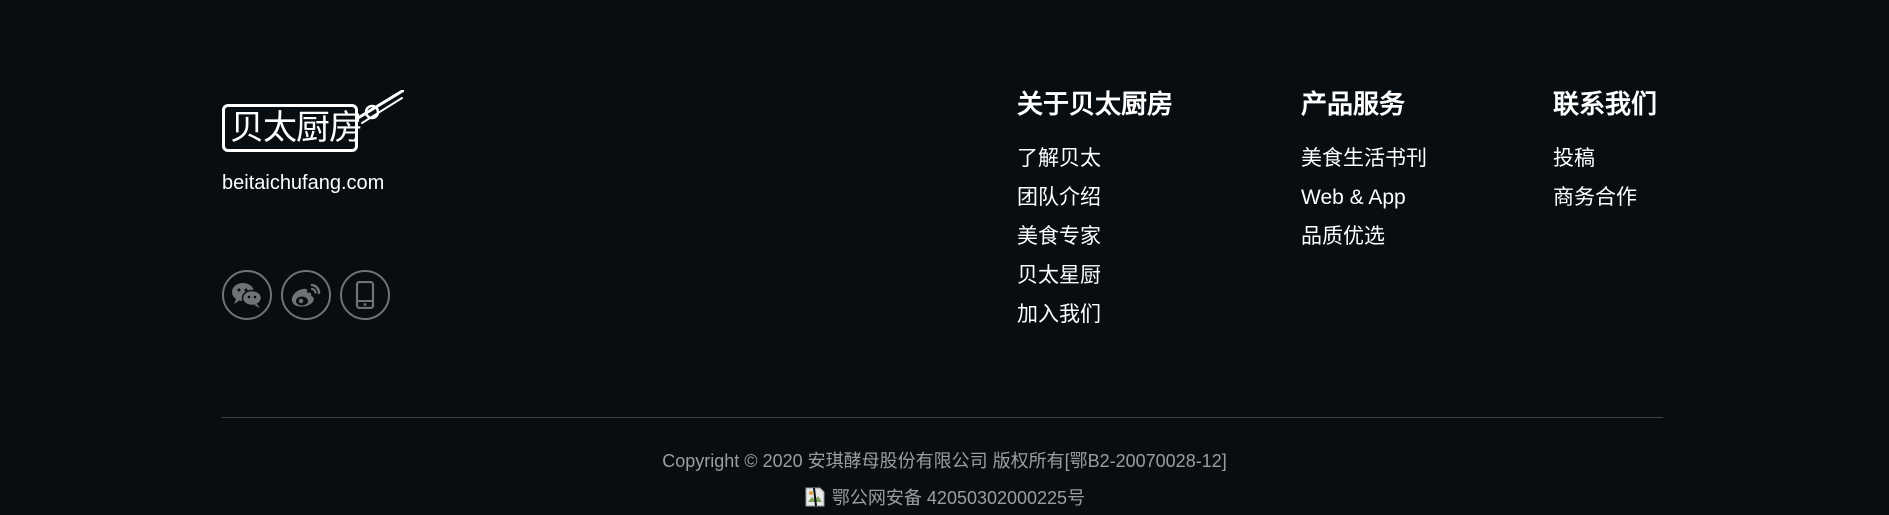  I want to click on footer-column-contact: 联系我们 投稿 商务合作, so click(1605, 152).